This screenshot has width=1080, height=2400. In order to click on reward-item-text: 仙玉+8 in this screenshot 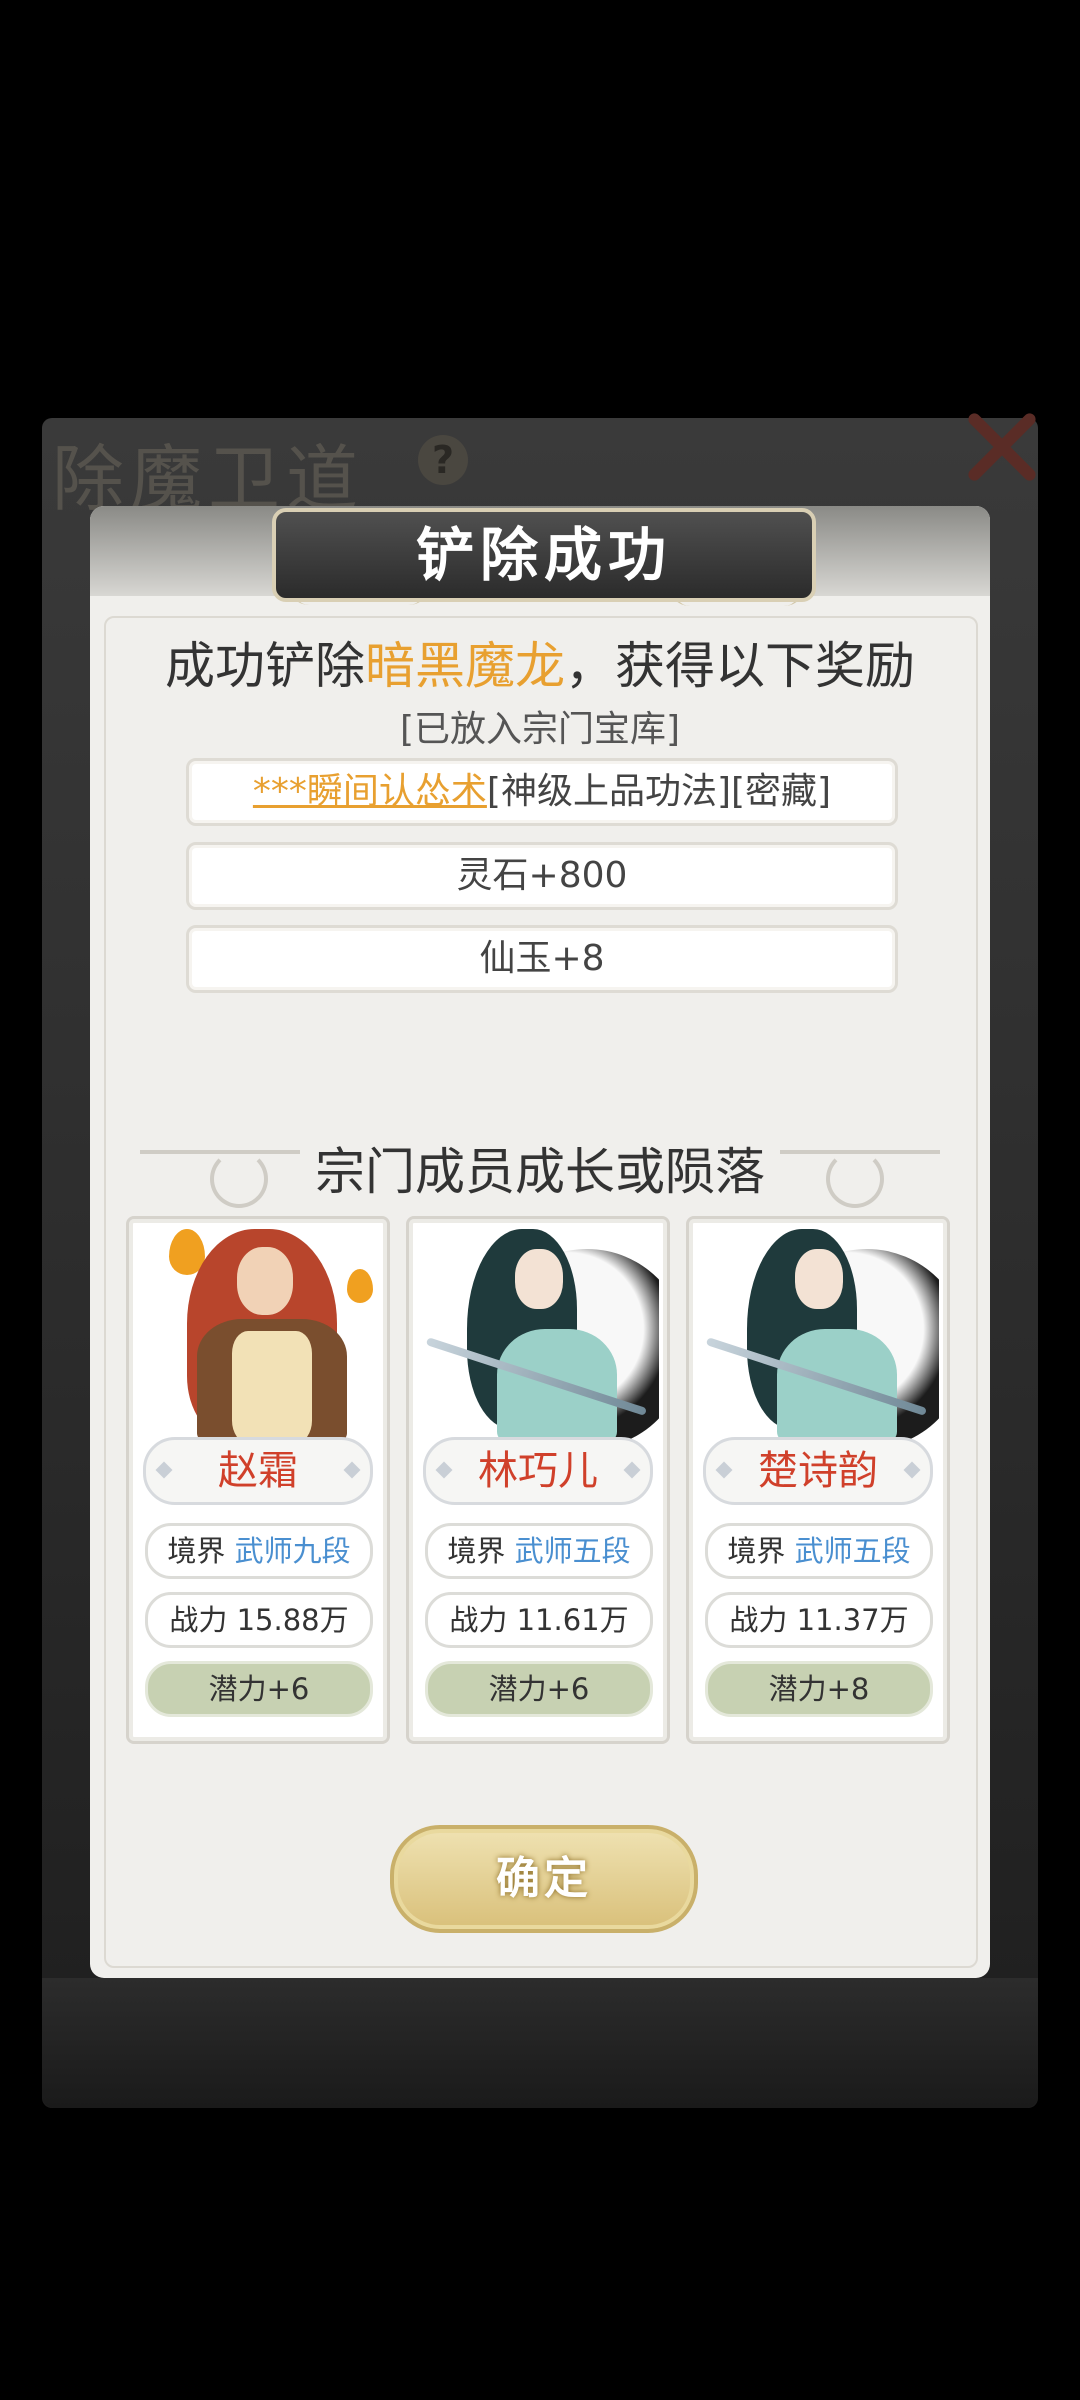, I will do `click(542, 958)`.